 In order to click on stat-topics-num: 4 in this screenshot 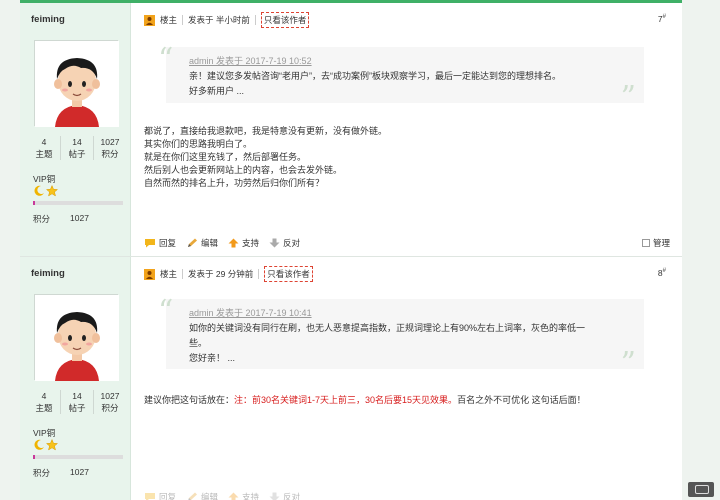, I will do `click(44, 142)`.